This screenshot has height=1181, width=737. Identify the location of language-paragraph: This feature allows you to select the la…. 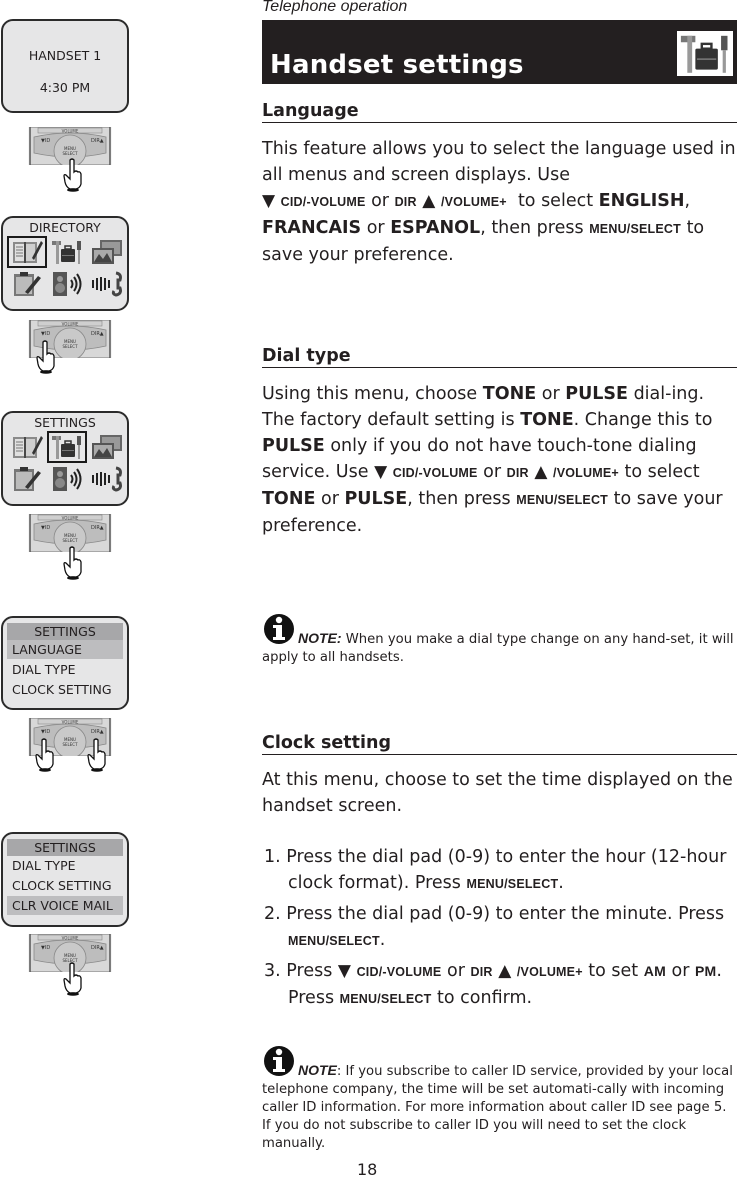
(499, 202).